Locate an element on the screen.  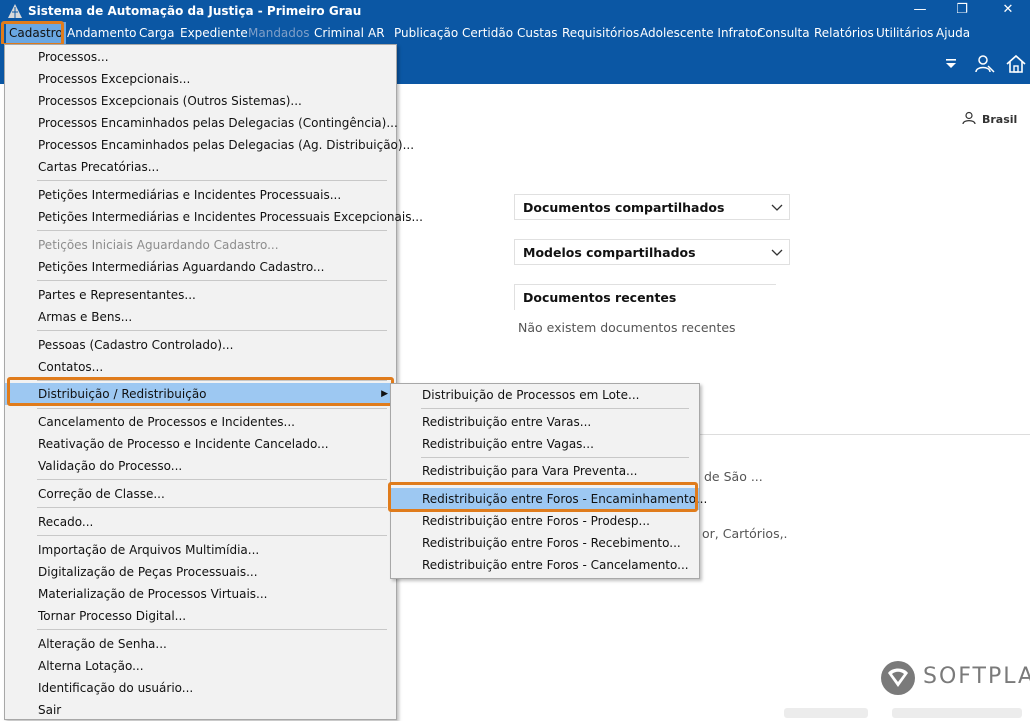
recent-empty-message: Não existem documentos recentes is located at coordinates (627, 327).